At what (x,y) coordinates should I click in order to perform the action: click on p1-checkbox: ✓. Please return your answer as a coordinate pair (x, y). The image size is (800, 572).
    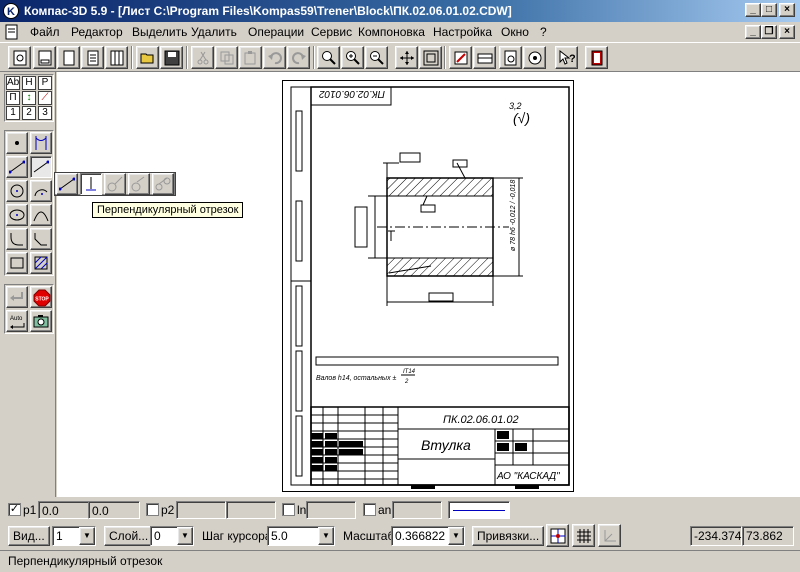
    Looking at the image, I should click on (14, 509).